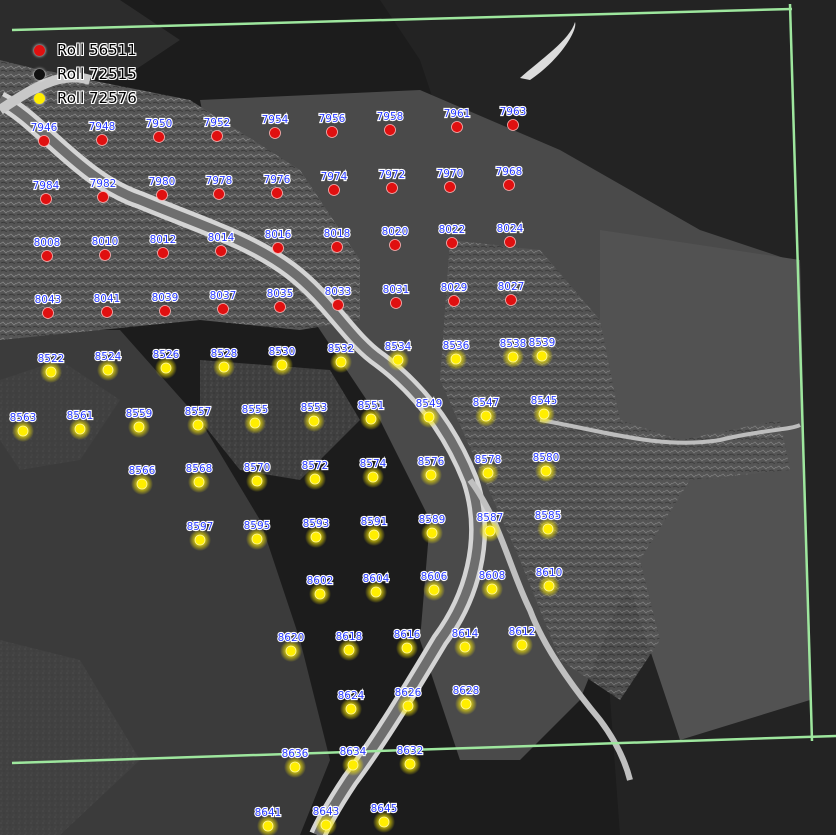 The width and height of the screenshot is (836, 835). I want to click on point-label: 8557, so click(198, 412).